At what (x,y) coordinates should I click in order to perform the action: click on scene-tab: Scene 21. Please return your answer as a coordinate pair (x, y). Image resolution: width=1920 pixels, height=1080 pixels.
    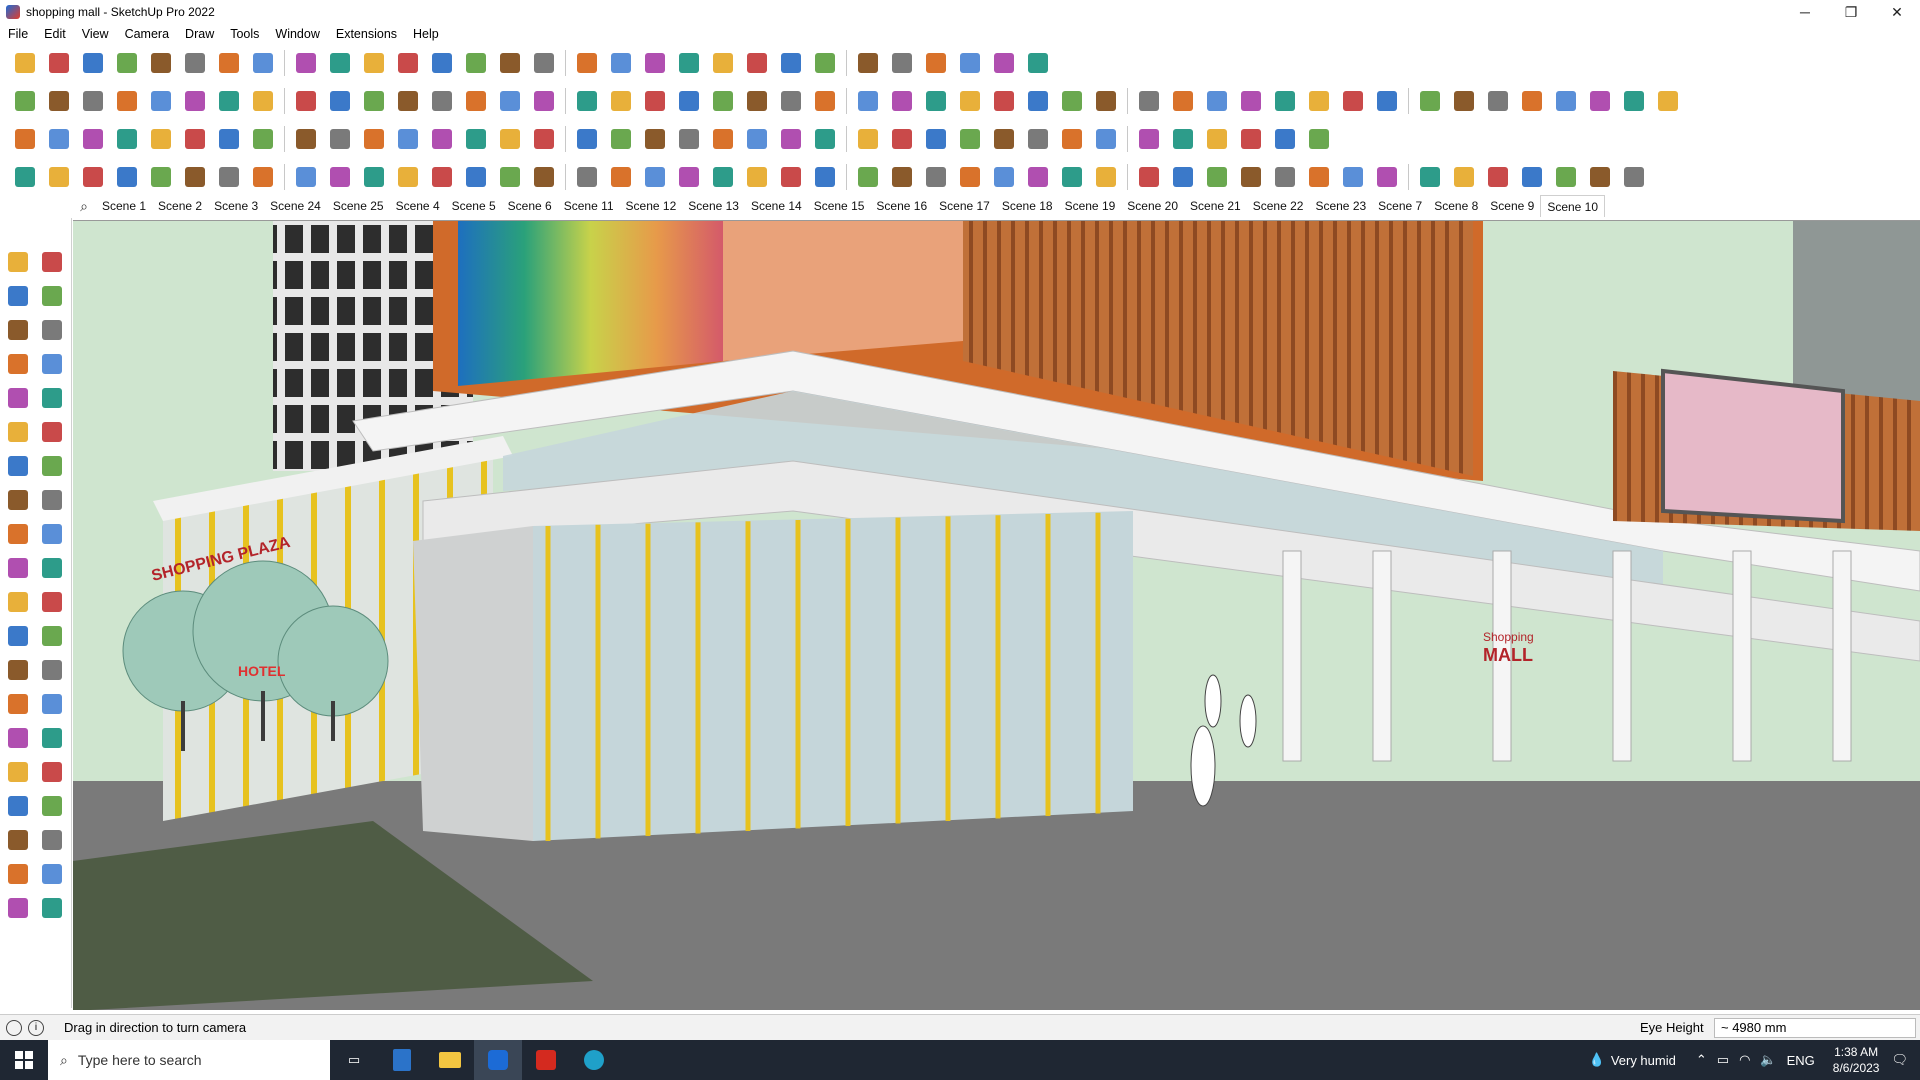
    Looking at the image, I should click on (1215, 206).